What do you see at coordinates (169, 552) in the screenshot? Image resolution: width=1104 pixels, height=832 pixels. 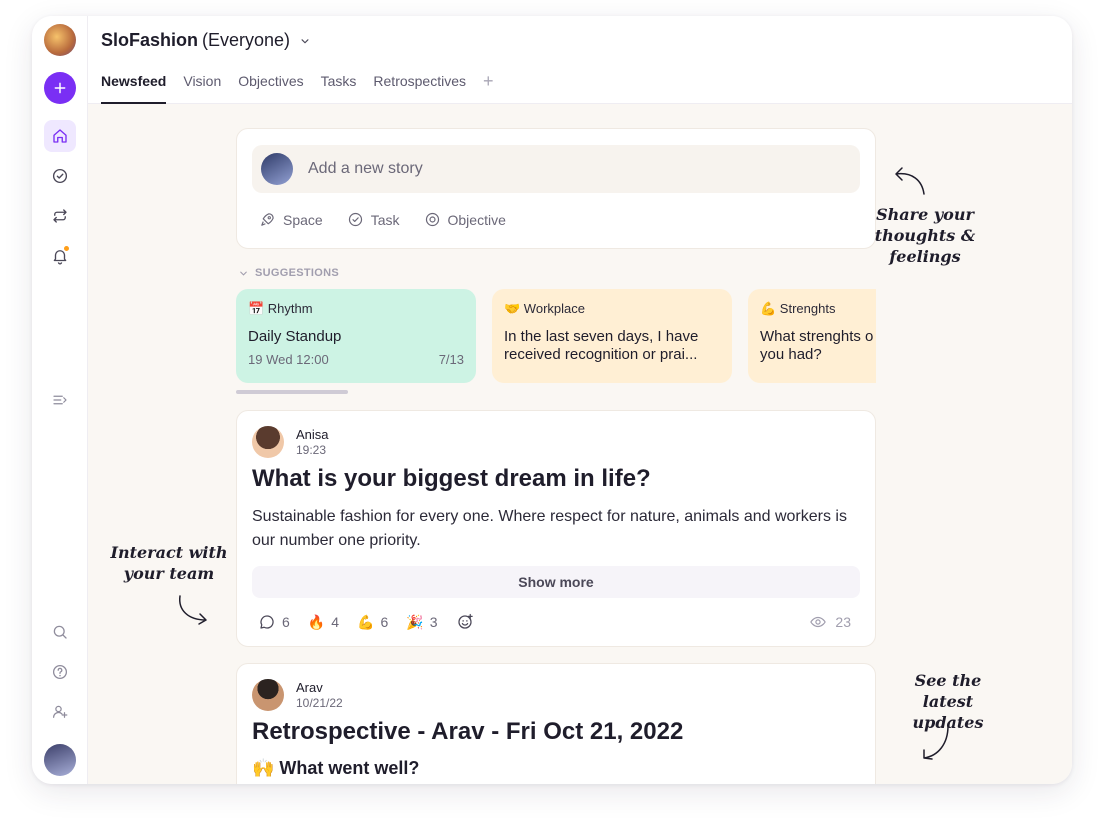 I see `note-line: Interact with` at bounding box center [169, 552].